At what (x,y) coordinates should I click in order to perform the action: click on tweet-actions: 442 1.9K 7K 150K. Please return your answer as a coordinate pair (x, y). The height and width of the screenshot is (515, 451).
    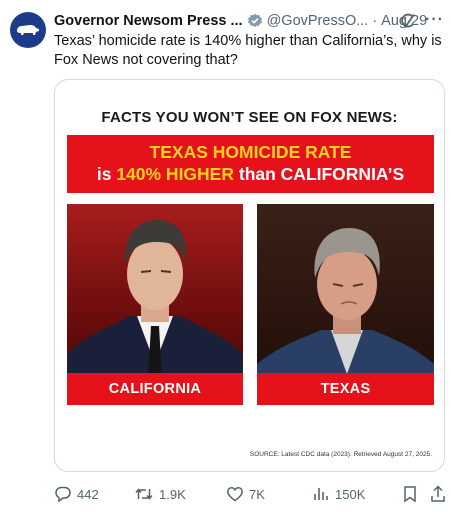
    Looking at the image, I should click on (250, 494).